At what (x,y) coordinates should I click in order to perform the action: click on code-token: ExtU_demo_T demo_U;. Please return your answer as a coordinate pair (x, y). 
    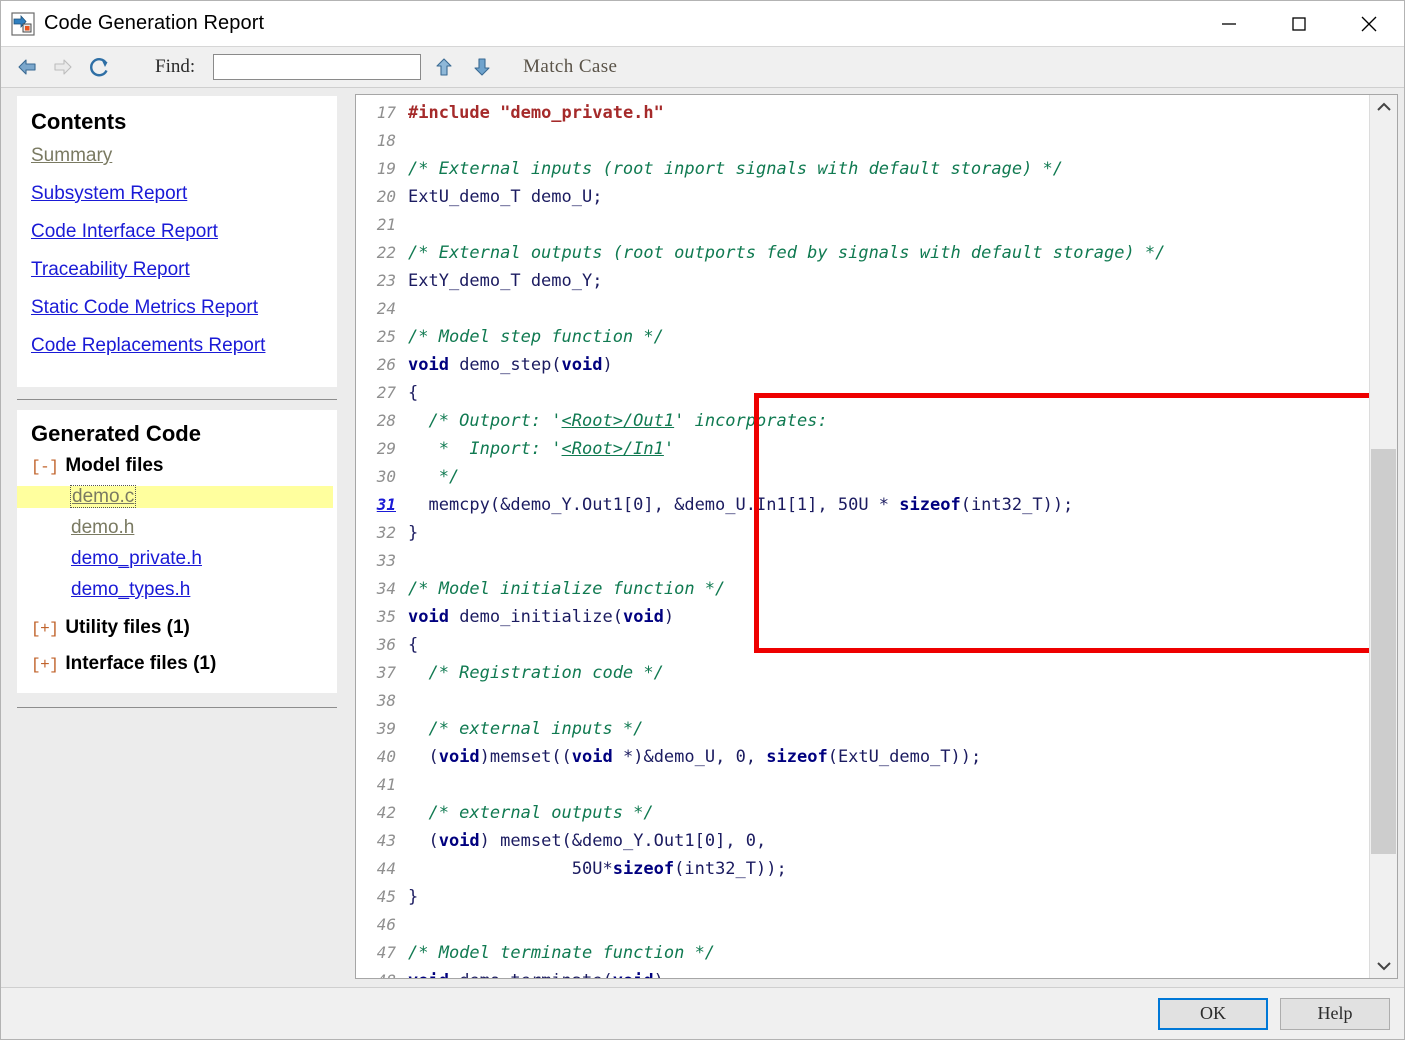
    Looking at the image, I should click on (505, 197).